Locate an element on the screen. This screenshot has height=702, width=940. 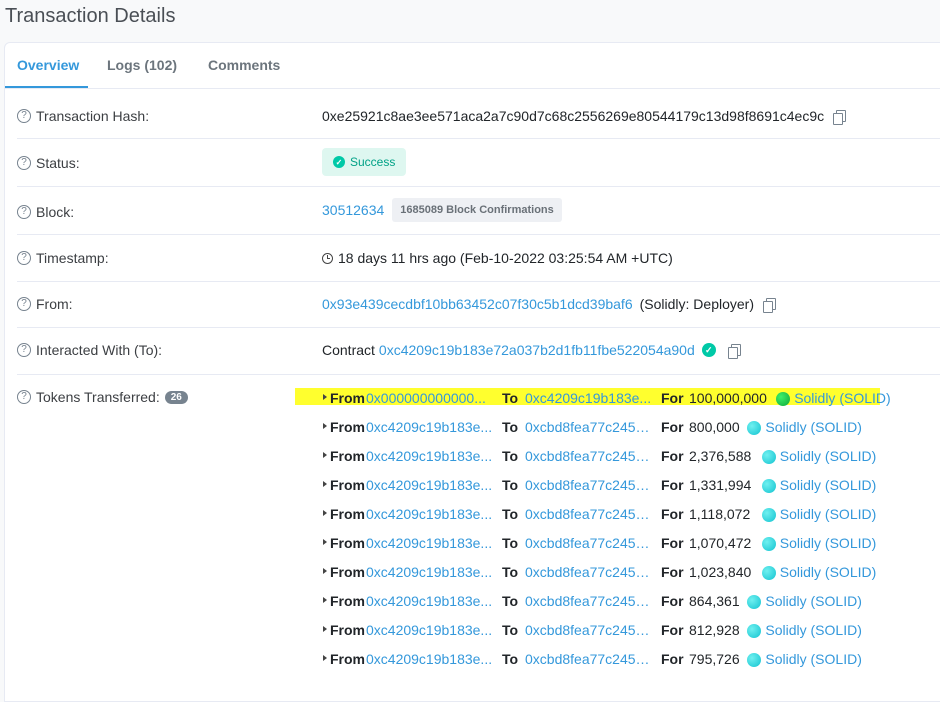
label-transaction-hash: ? Transaction Hash: is located at coordinates (83, 116).